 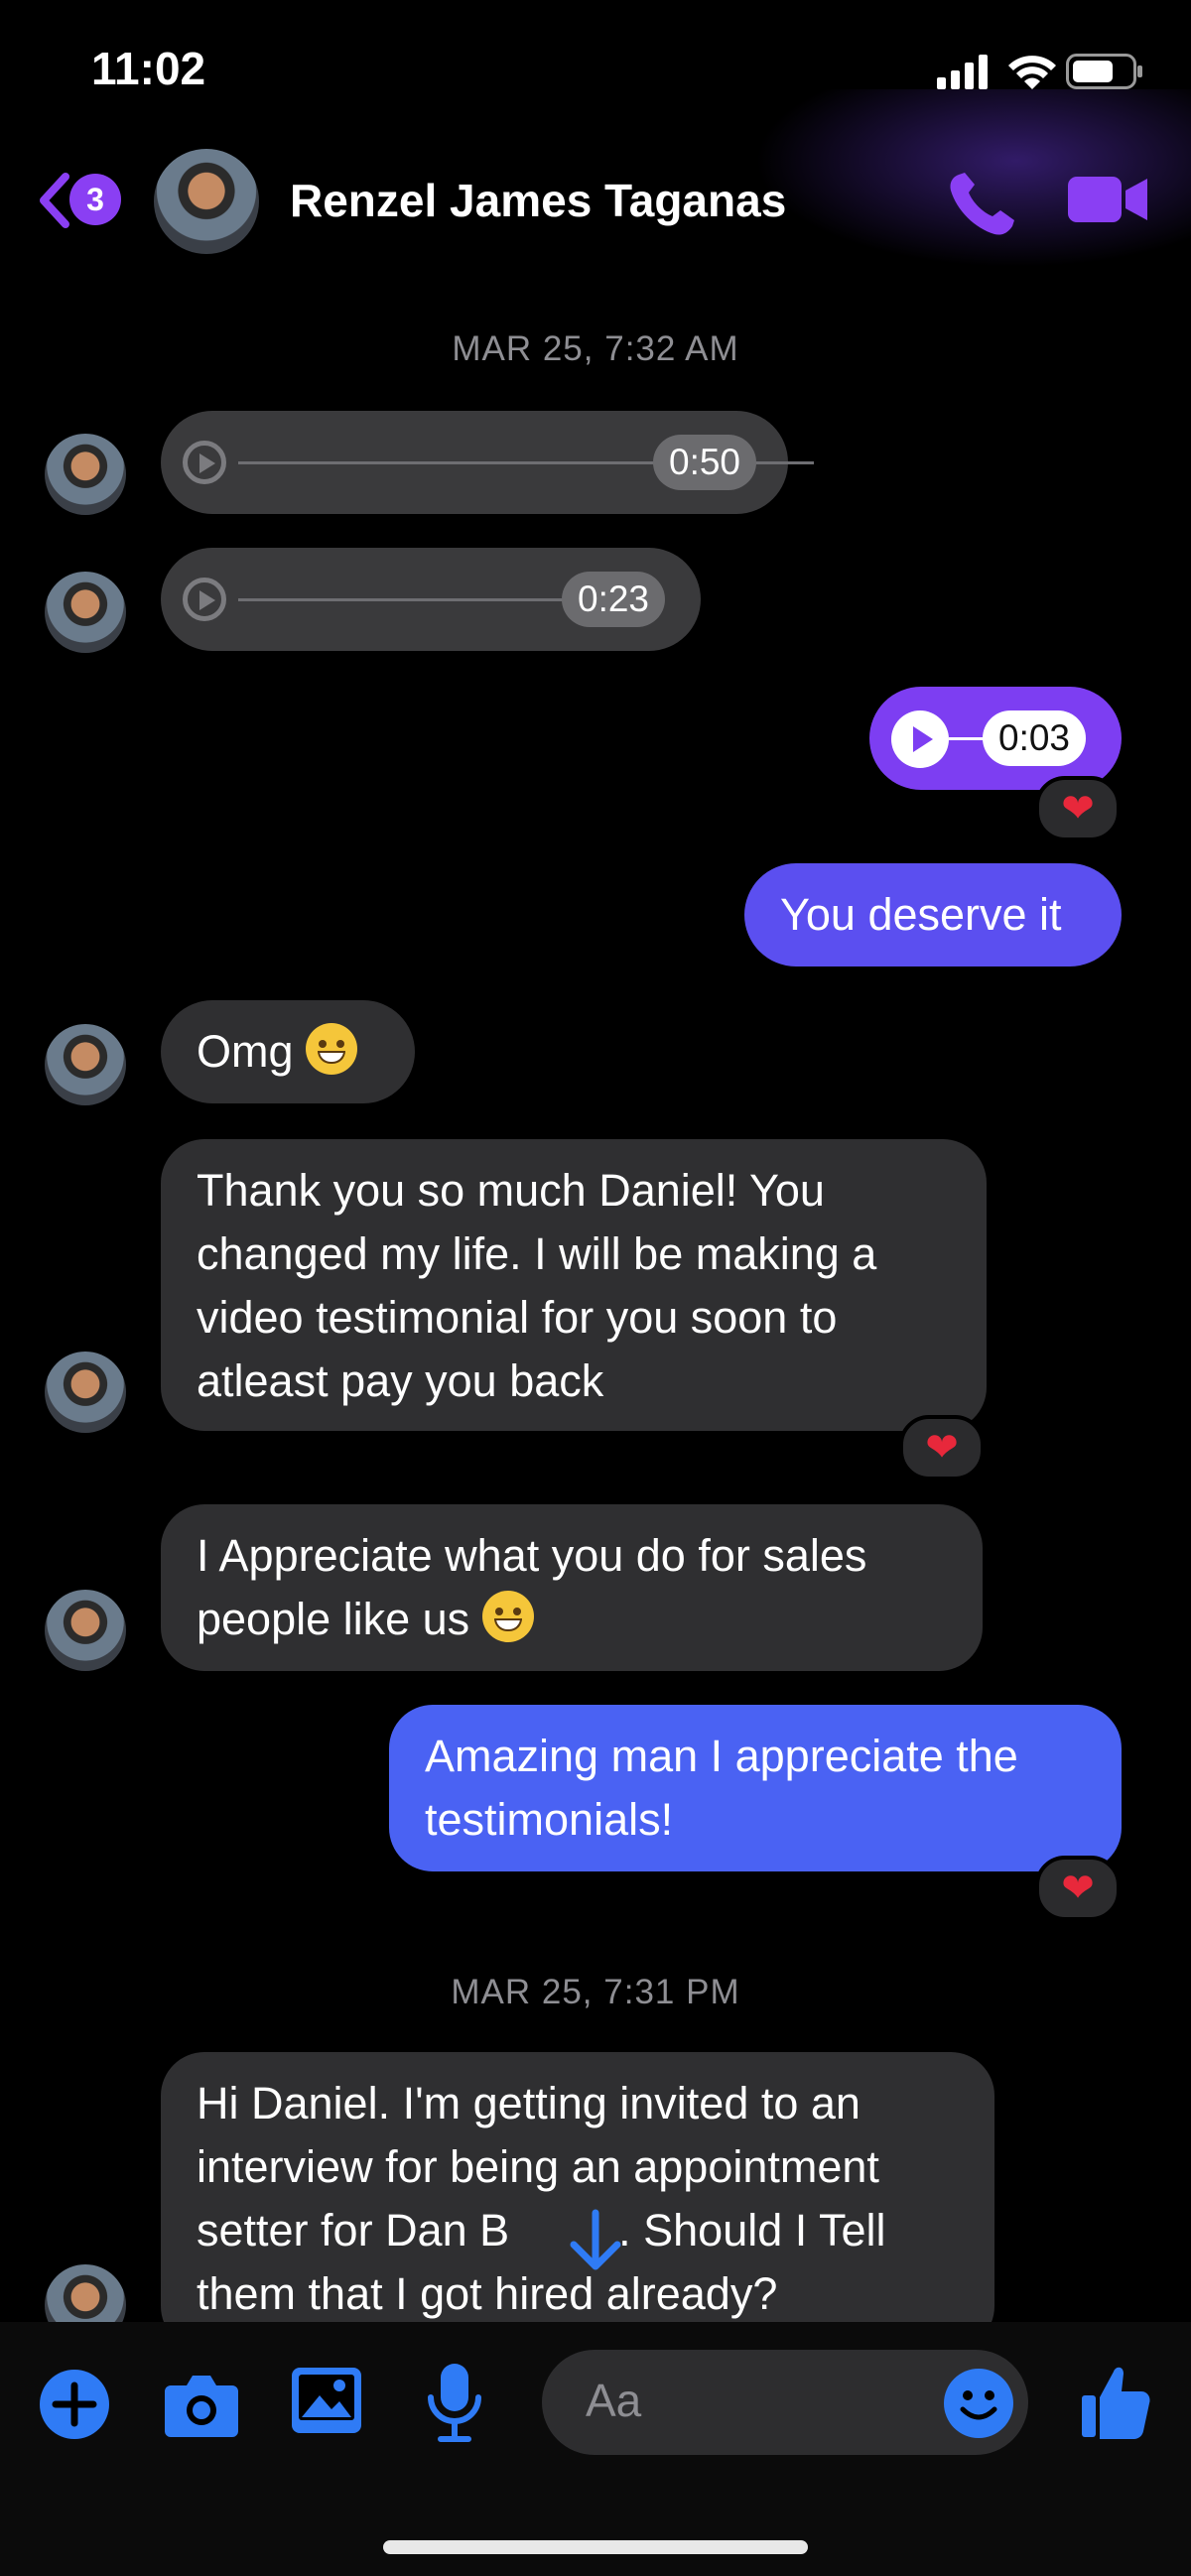 What do you see at coordinates (353, 2230) in the screenshot?
I see `message-line: setter for Dan B` at bounding box center [353, 2230].